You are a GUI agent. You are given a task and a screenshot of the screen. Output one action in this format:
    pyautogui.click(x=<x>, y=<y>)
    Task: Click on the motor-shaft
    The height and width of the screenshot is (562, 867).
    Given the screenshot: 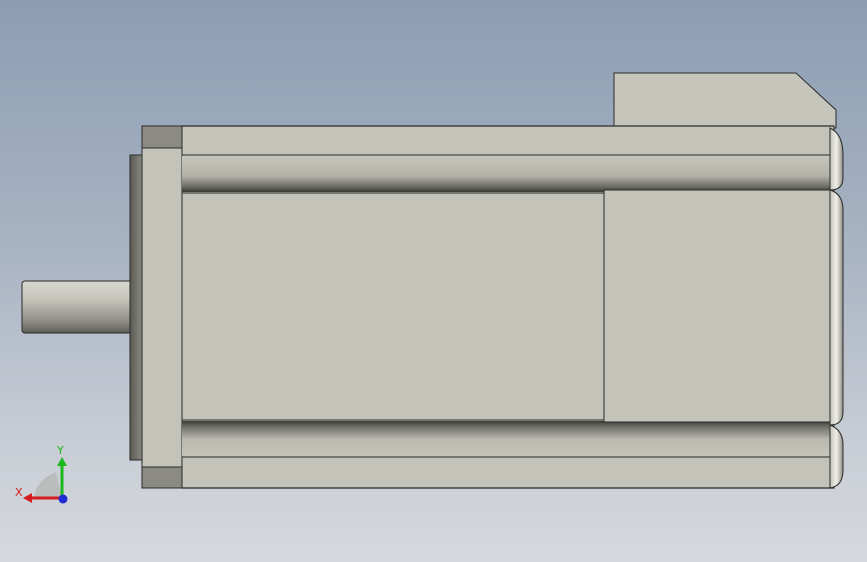 What is the action you would take?
    pyautogui.click(x=78, y=307)
    